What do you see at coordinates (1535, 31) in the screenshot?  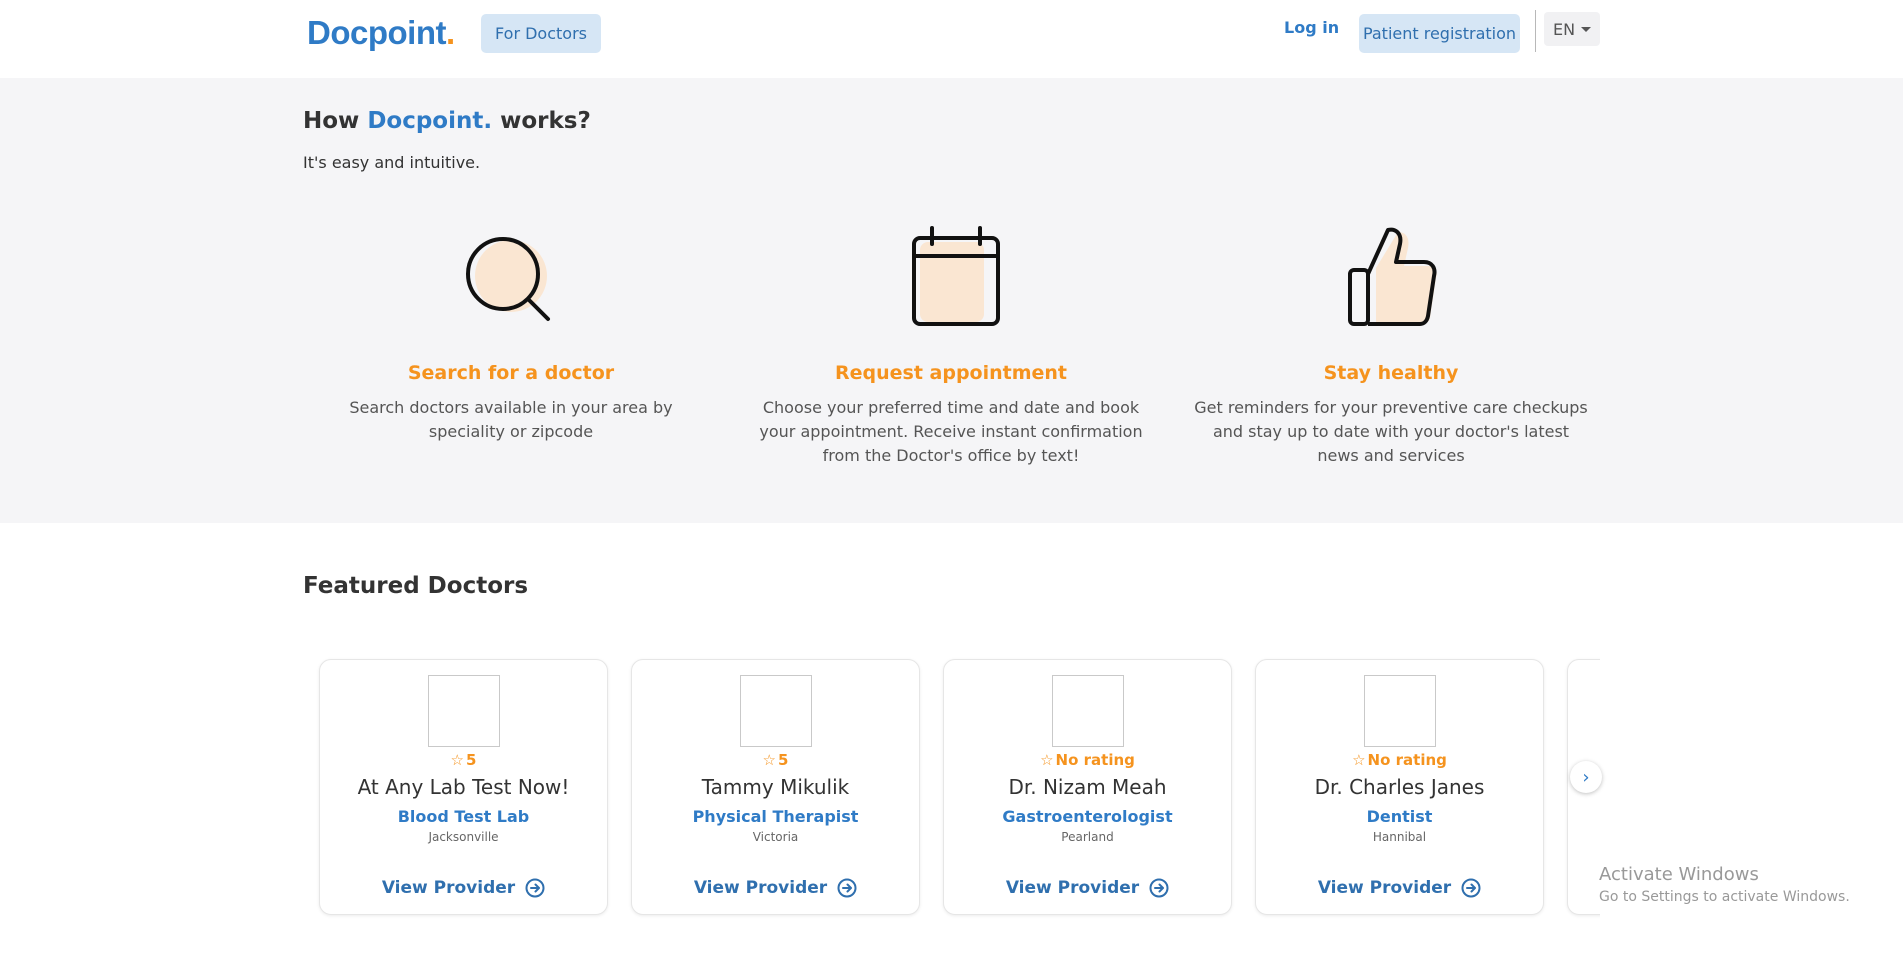 I see `header-divider` at bounding box center [1535, 31].